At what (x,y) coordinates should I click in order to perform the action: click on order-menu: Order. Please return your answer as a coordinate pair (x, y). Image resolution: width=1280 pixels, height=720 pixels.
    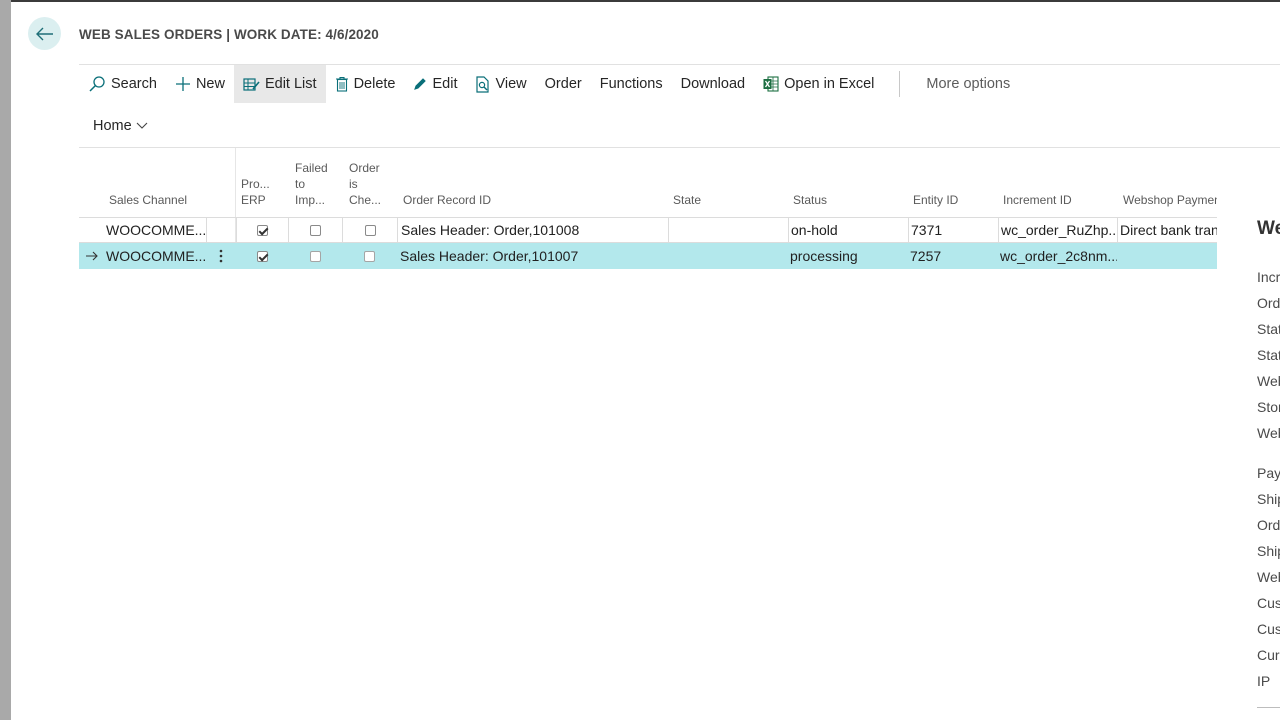
    Looking at the image, I should click on (563, 84).